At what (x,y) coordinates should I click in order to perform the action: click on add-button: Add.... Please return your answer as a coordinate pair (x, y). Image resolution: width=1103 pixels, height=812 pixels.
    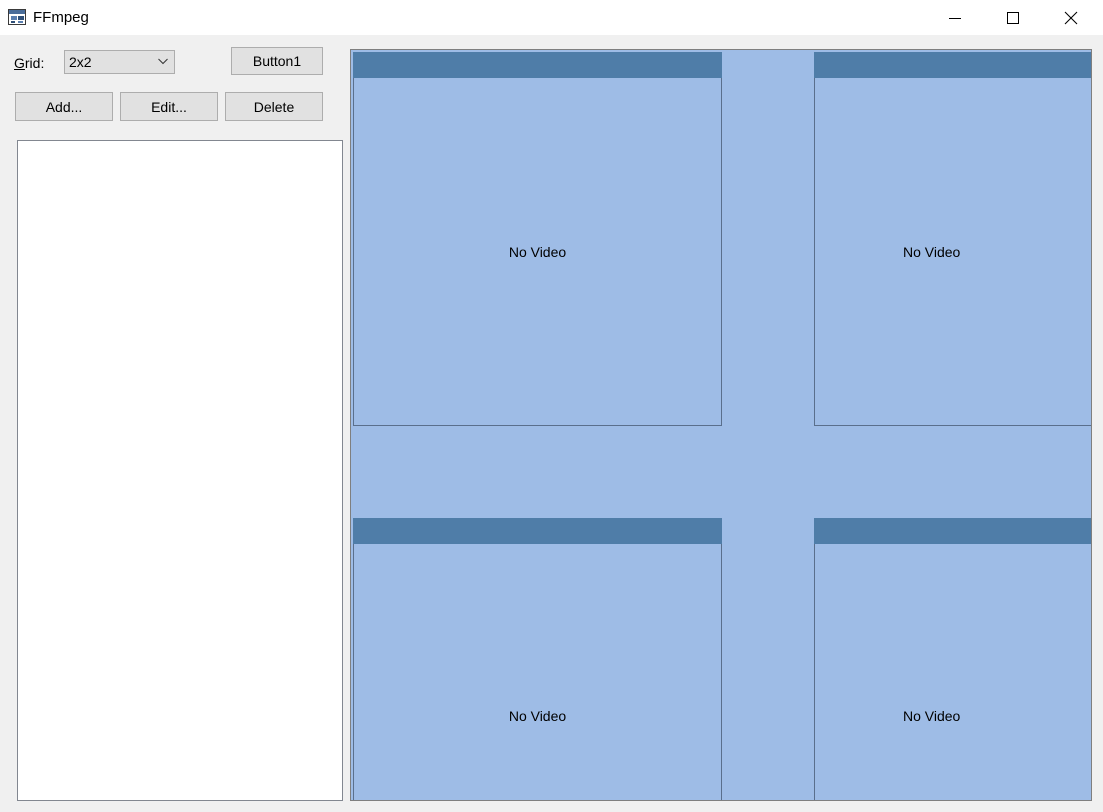
    Looking at the image, I should click on (64, 106).